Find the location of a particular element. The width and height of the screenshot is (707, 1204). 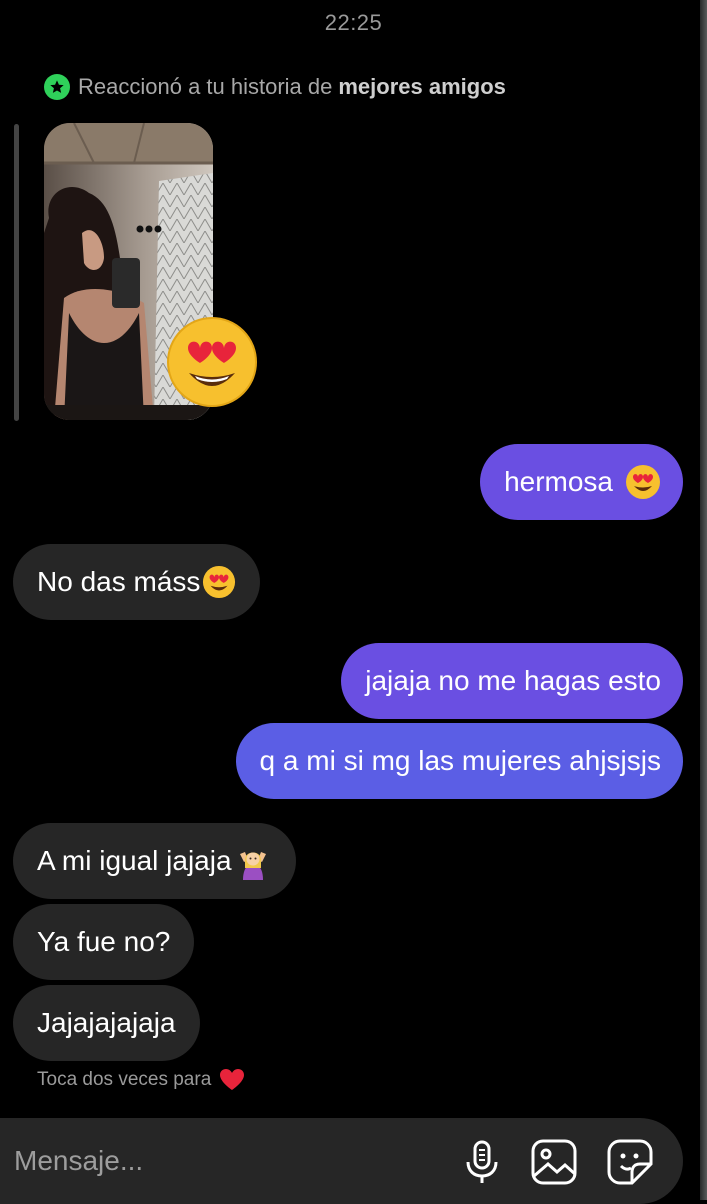

message-bubble-sent: q a mi si mg las mujeres ahjsjsjs is located at coordinates (459, 761).